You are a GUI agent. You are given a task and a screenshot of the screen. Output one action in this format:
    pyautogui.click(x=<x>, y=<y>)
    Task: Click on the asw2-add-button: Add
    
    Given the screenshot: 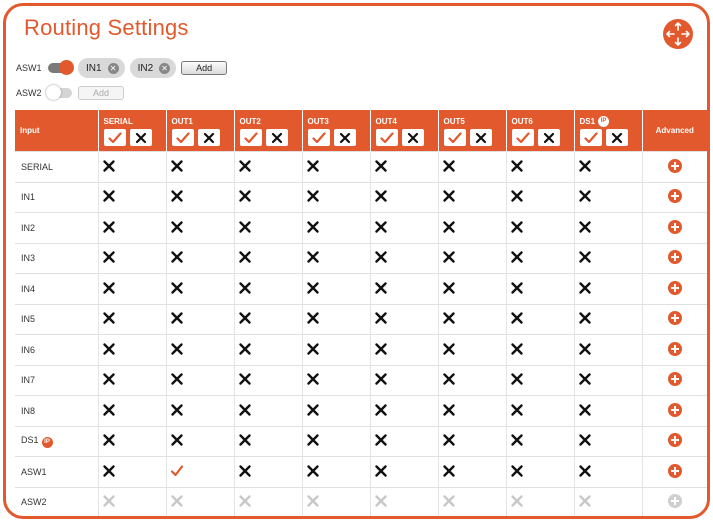 What is the action you would take?
    pyautogui.click(x=101, y=93)
    